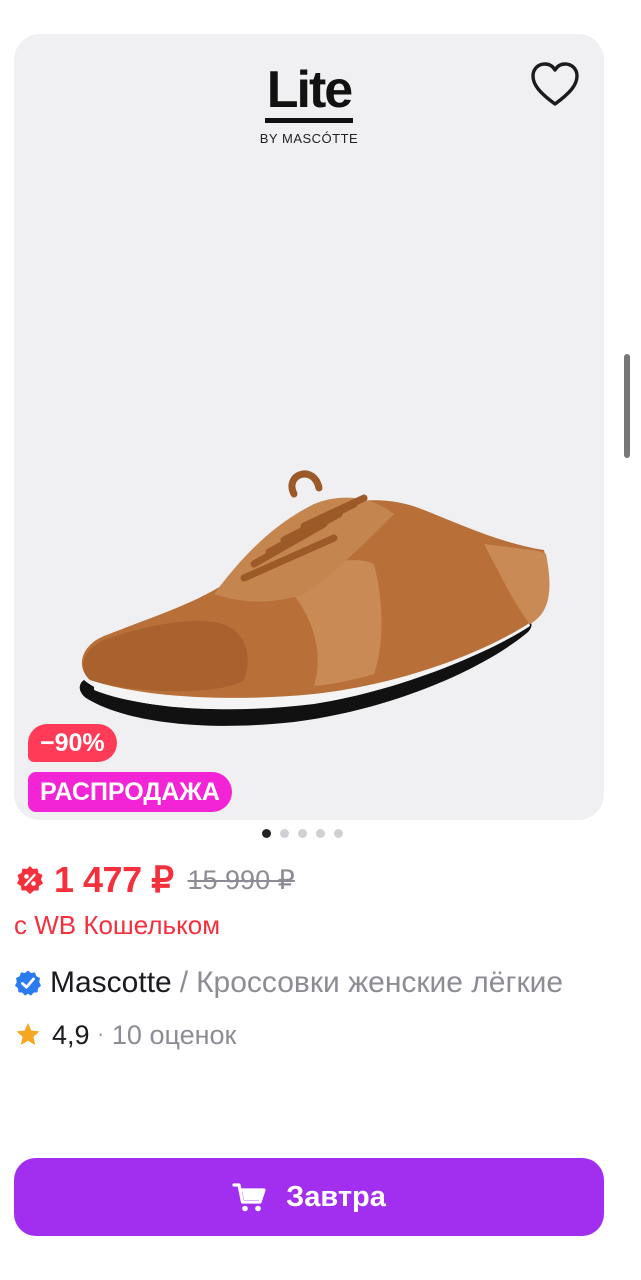 The width and height of the screenshot is (641, 1280). I want to click on discount-badge: −90%, so click(72, 743).